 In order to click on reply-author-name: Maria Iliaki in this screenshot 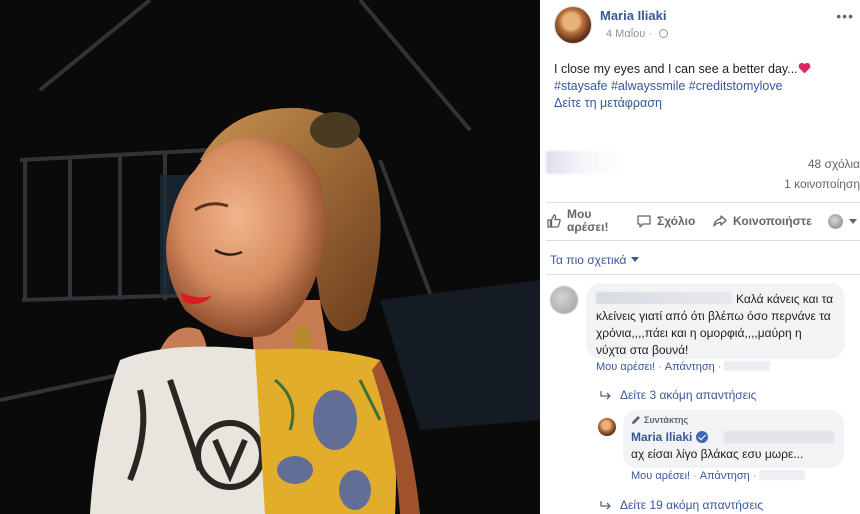, I will do `click(670, 437)`.